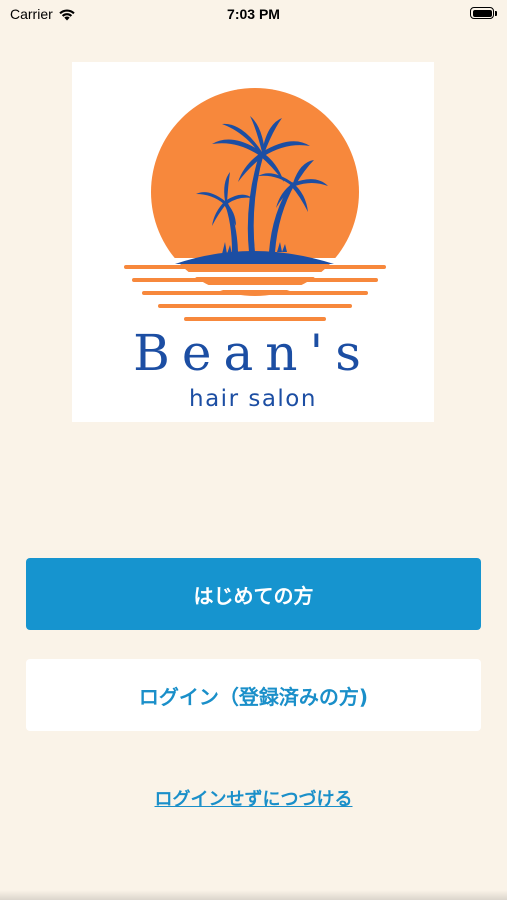 The image size is (507, 900). Describe the element at coordinates (255, 204) in the screenshot. I see `sunset-palm-island-icon` at that location.